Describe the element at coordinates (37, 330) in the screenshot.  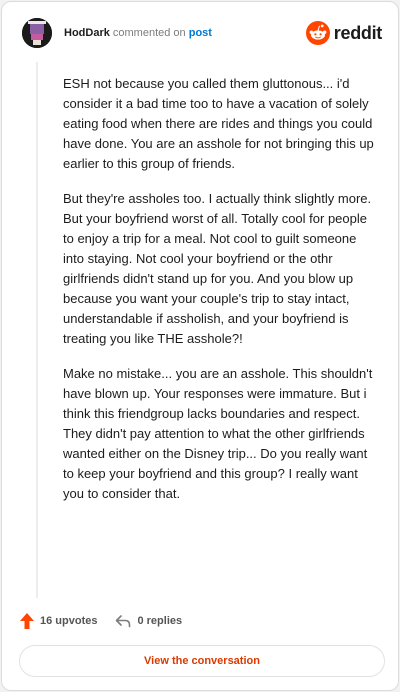
I see `thread-line` at that location.